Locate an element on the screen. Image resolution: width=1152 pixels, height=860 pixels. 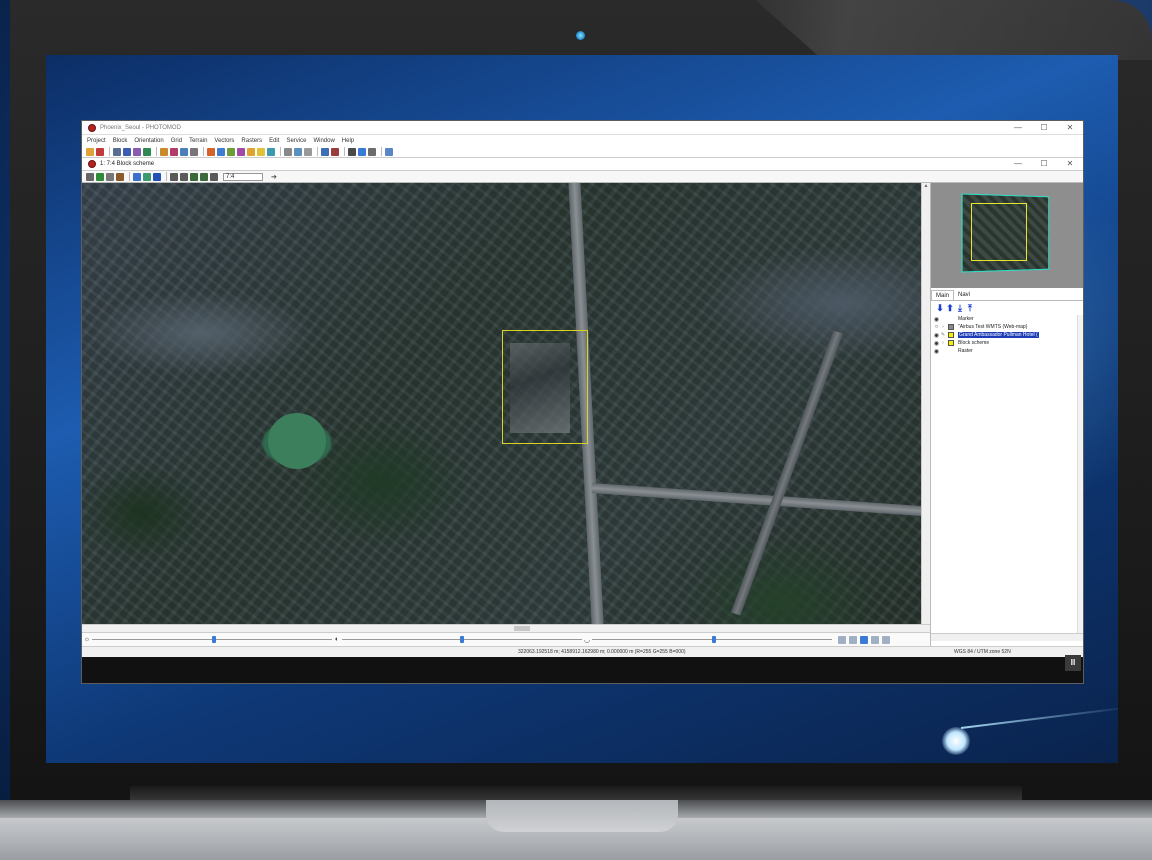
tile-icon is located at coordinates (335, 151).